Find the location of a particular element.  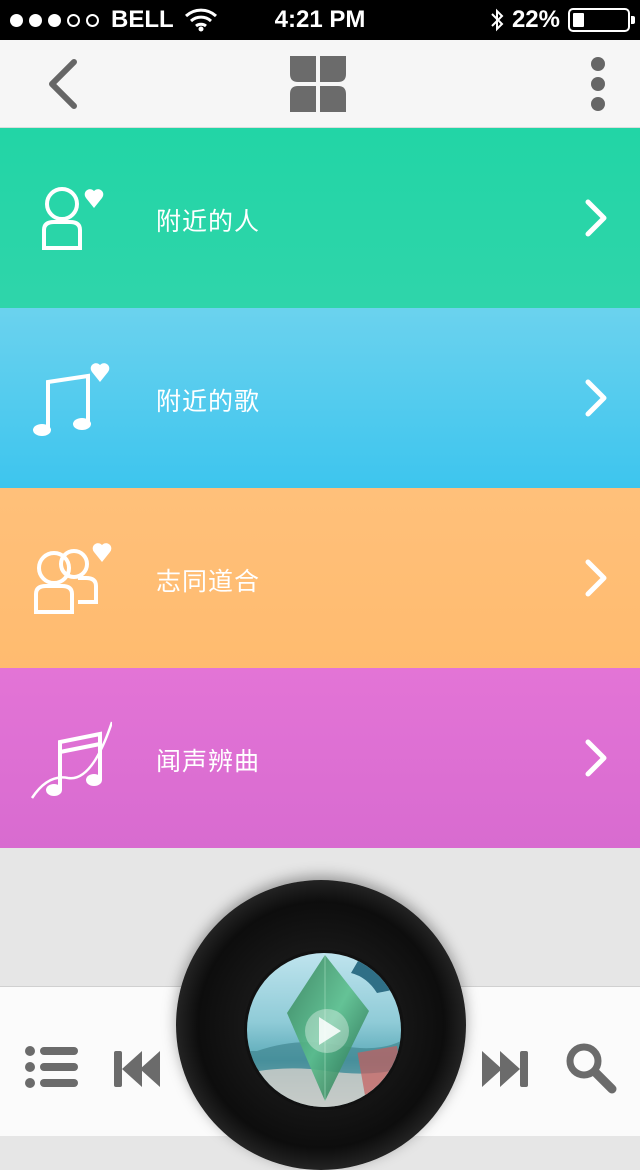

nav-bar is located at coordinates (320, 84).